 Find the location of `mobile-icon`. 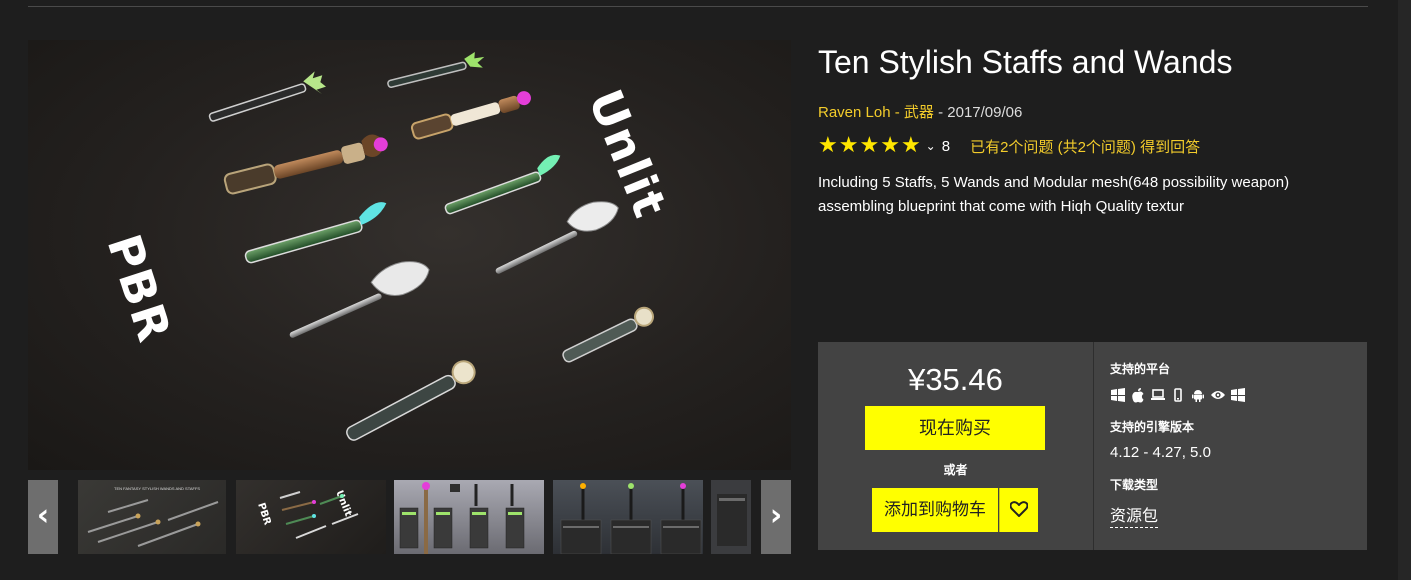

mobile-icon is located at coordinates (1178, 395).